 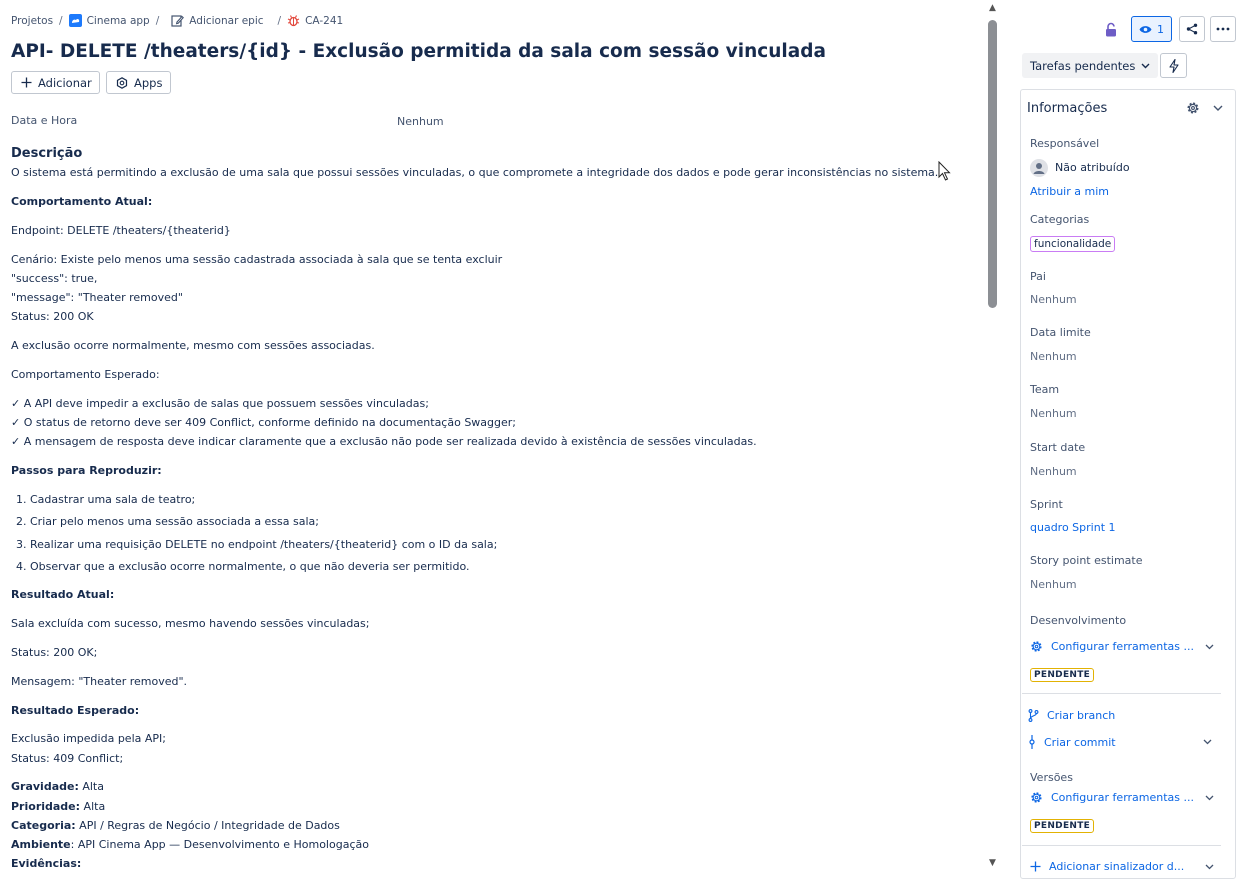 What do you see at coordinates (1053, 584) in the screenshot?
I see `story-points-value: Nenhum` at bounding box center [1053, 584].